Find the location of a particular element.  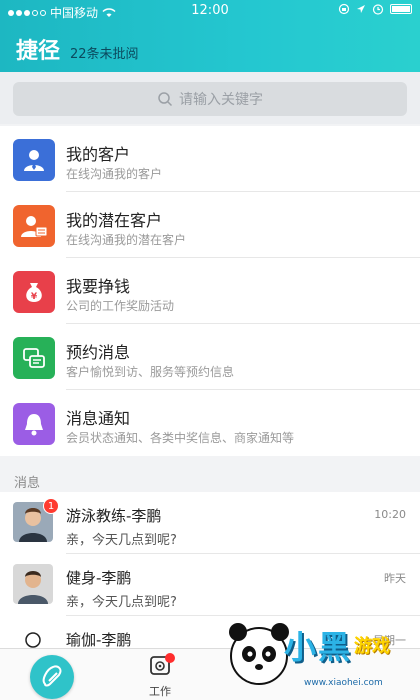

menu-item-potential-customers: 我的潜在客户 在线沟通我的潜在客户 is located at coordinates (210, 225).